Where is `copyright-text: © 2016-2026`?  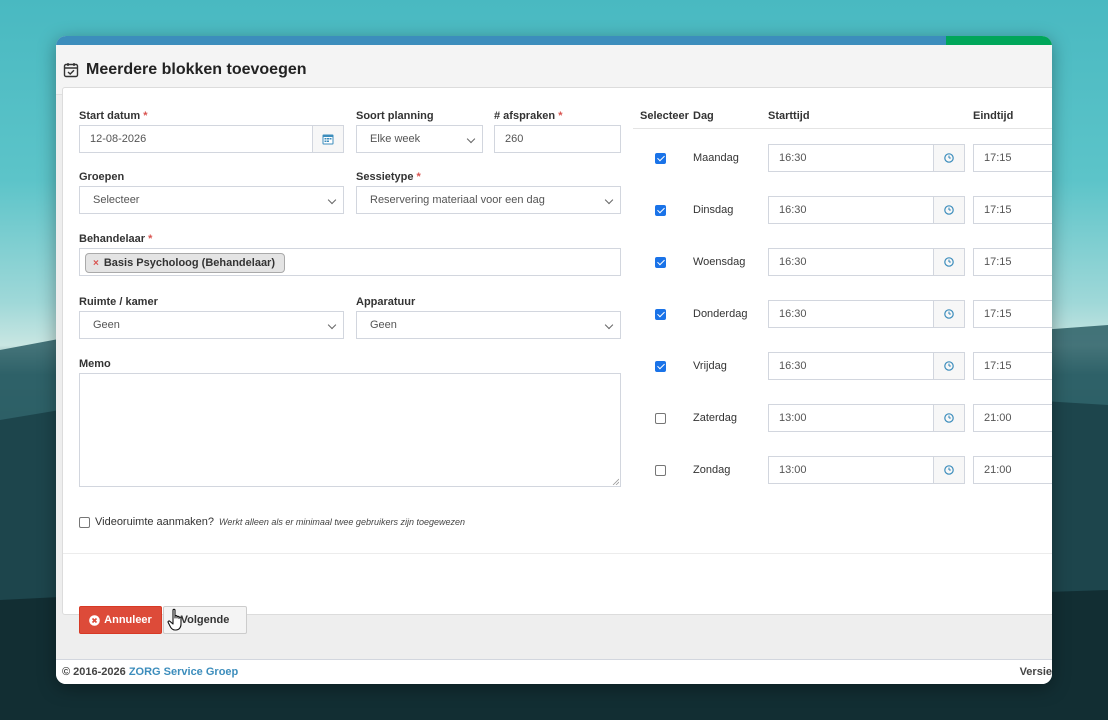 copyright-text: © 2016-2026 is located at coordinates (94, 672).